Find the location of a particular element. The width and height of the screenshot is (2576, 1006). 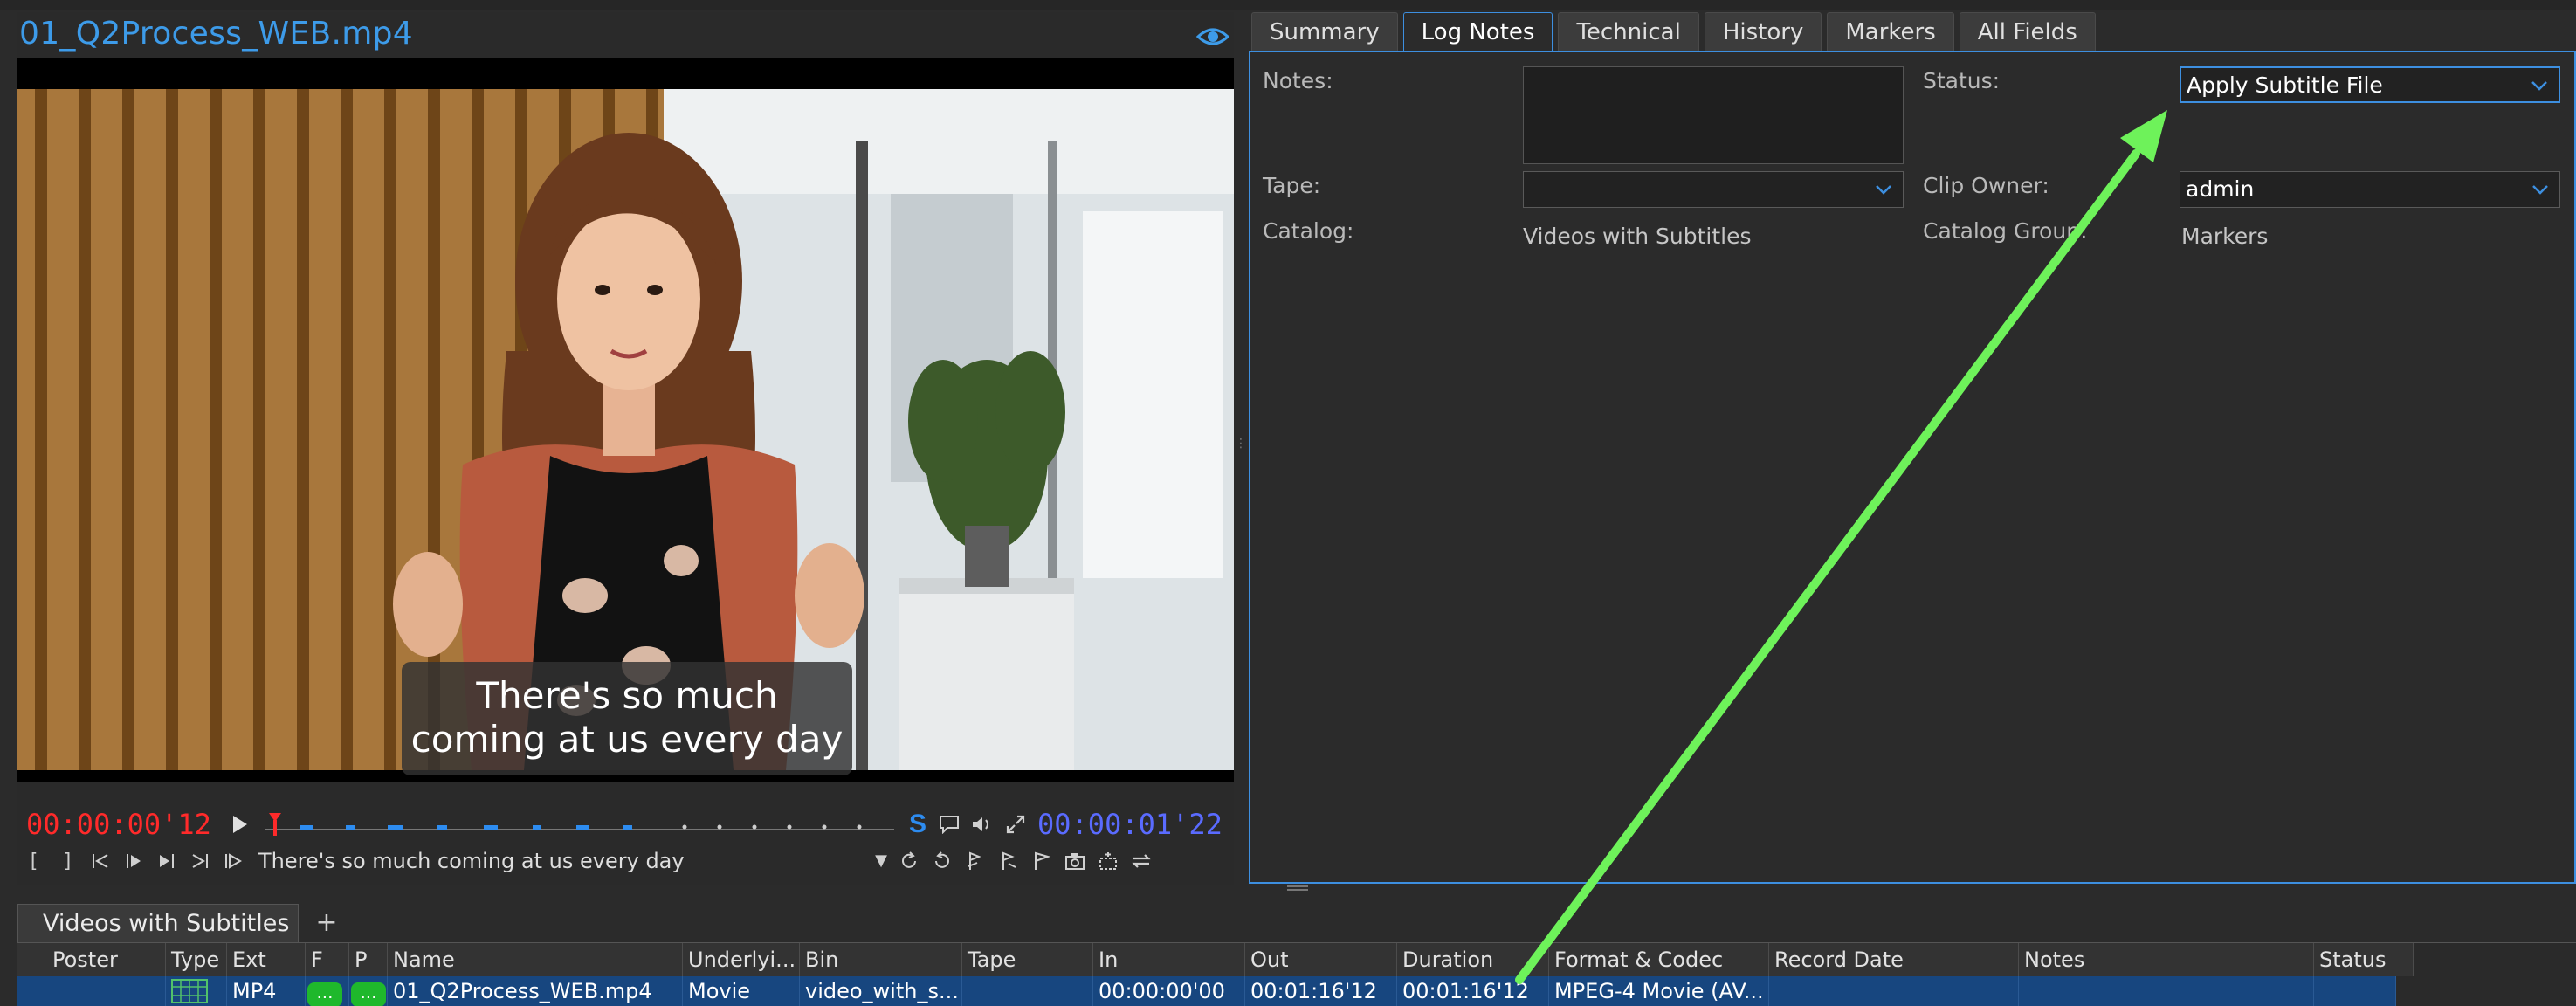

effects-icon is located at coordinates (1108, 861).